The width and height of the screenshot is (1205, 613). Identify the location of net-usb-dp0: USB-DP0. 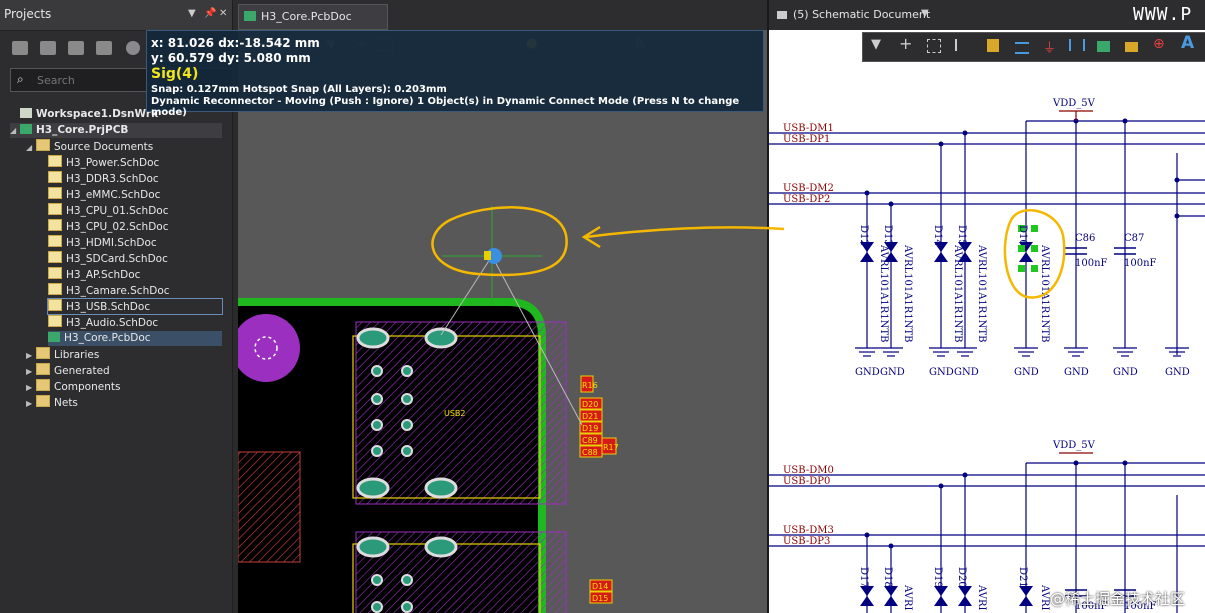
(806, 481).